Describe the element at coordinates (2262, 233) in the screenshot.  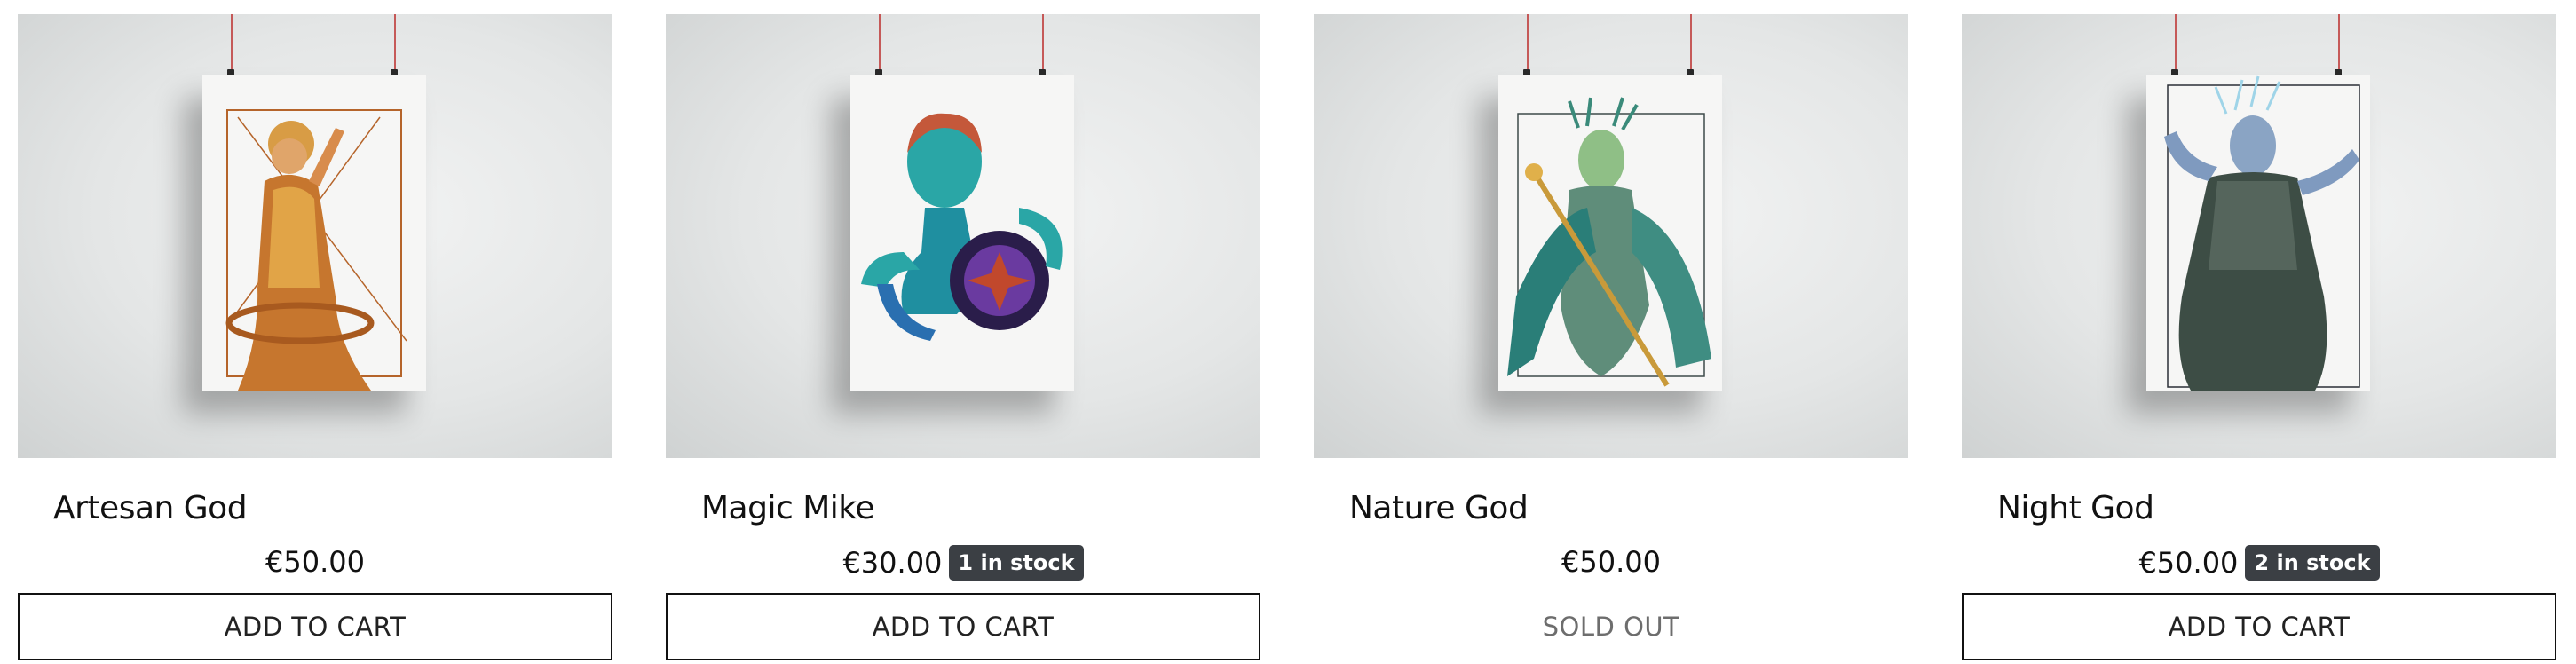
I see `night-figure-illustration` at that location.